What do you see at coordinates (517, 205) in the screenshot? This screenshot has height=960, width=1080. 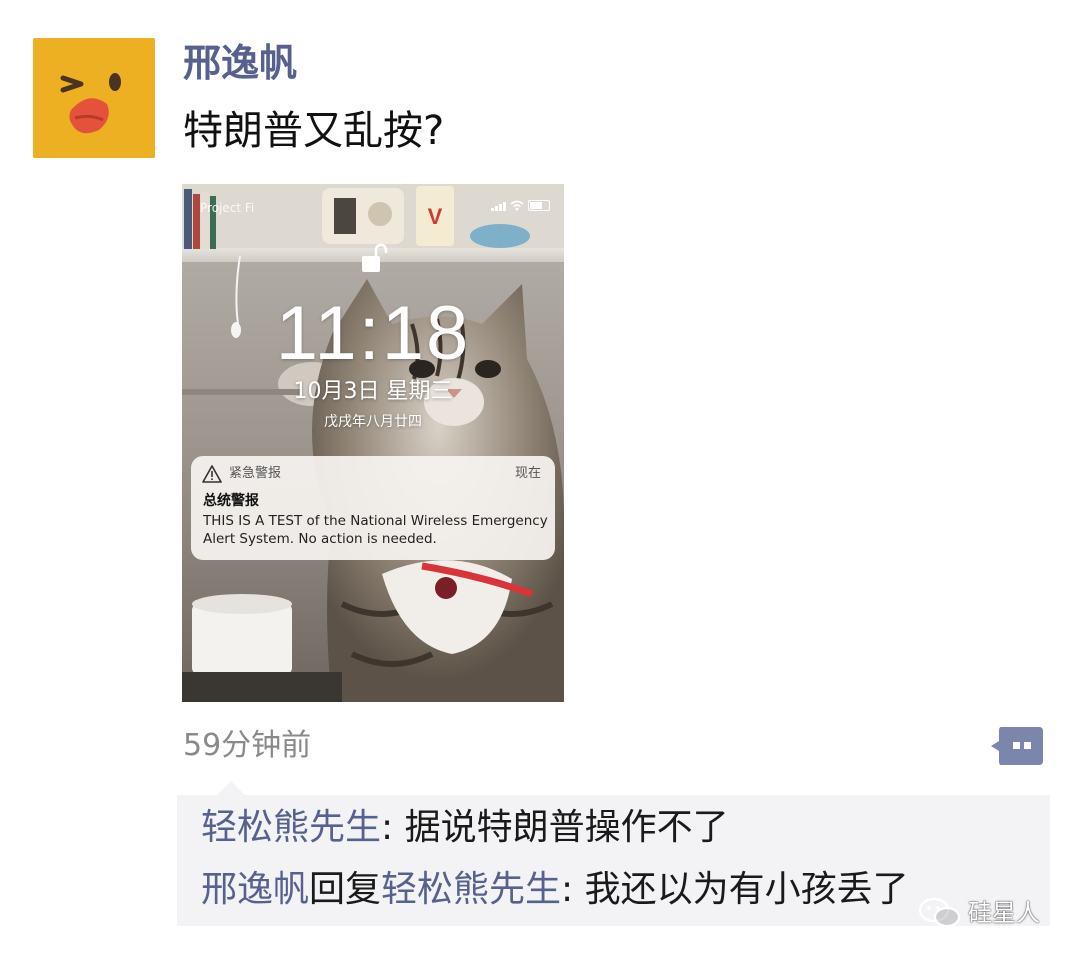 I see `wifi-icon` at bounding box center [517, 205].